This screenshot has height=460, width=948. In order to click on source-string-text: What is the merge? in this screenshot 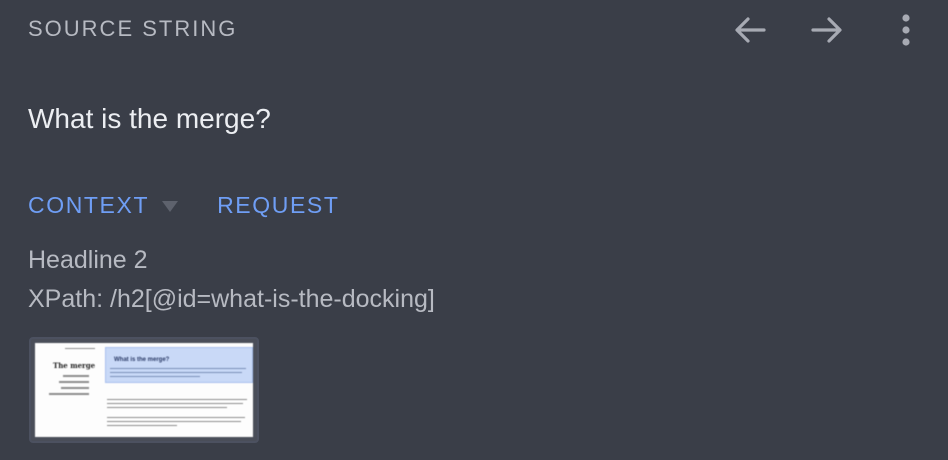, I will do `click(149, 118)`.